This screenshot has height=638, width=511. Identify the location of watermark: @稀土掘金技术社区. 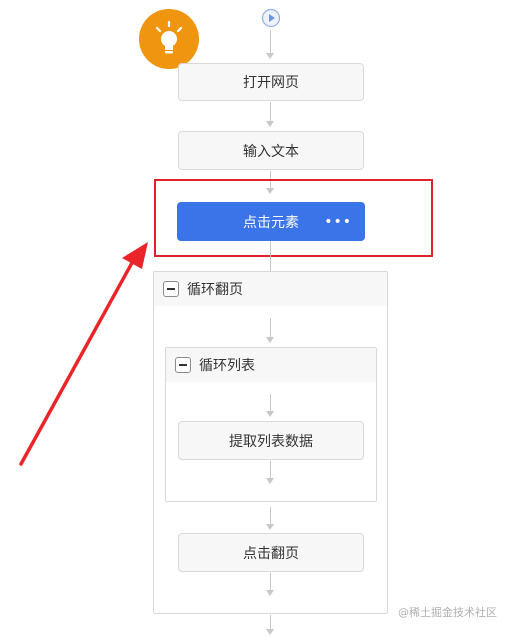
(447, 612).